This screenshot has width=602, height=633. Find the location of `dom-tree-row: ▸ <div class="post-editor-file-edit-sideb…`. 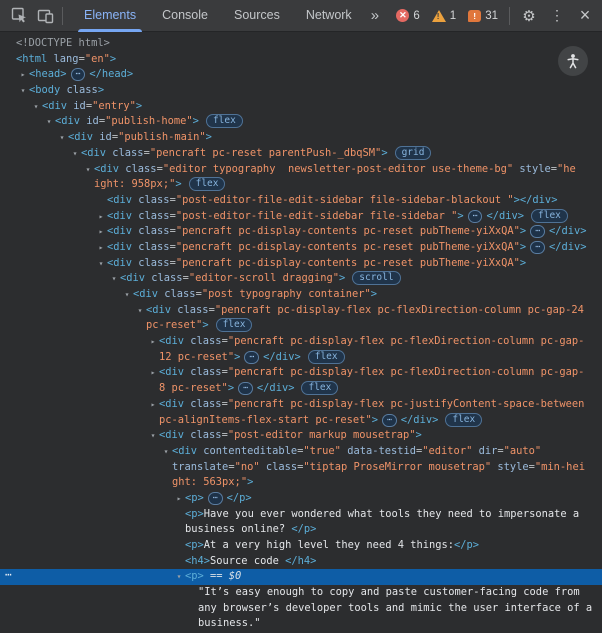

dom-tree-row: ▸ <div class="post-editor-file-edit-sideb… is located at coordinates (301, 216).